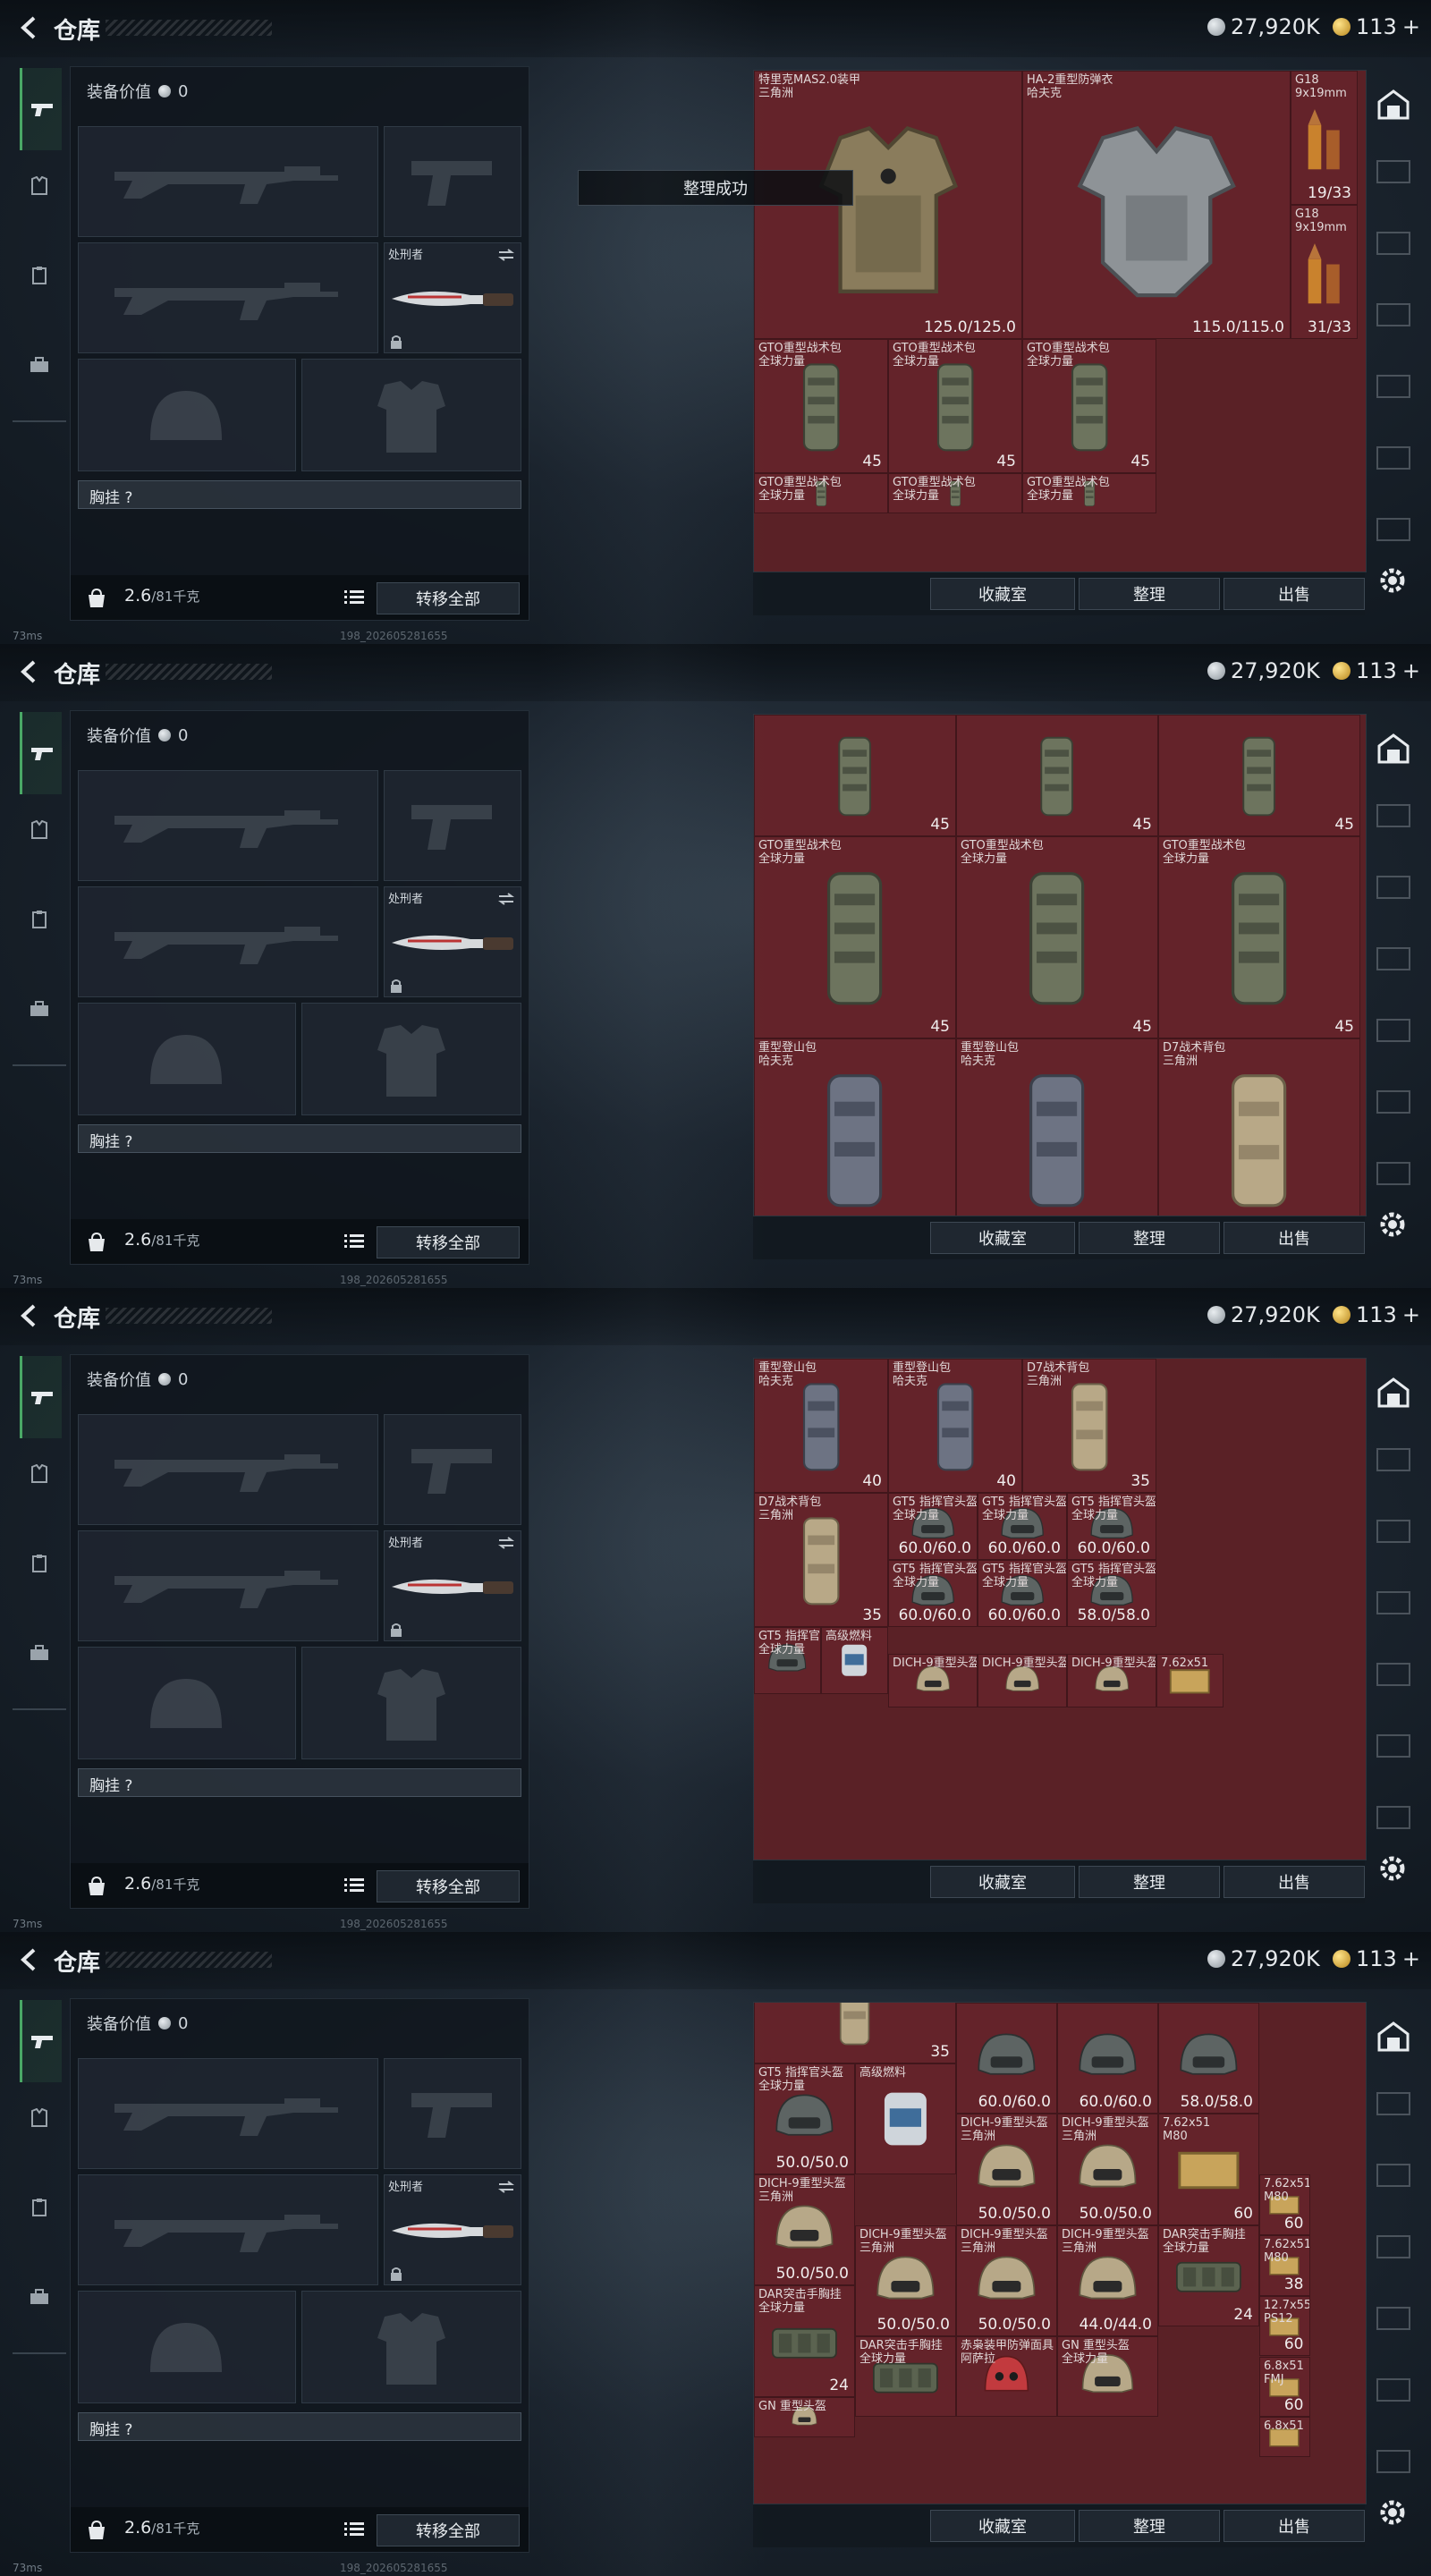 Image resolution: width=1431 pixels, height=2576 pixels. What do you see at coordinates (1112, 1593) in the screenshot?
I see `stash-item: GT5 指挥官头盔 全球力量 58.0/58.0` at bounding box center [1112, 1593].